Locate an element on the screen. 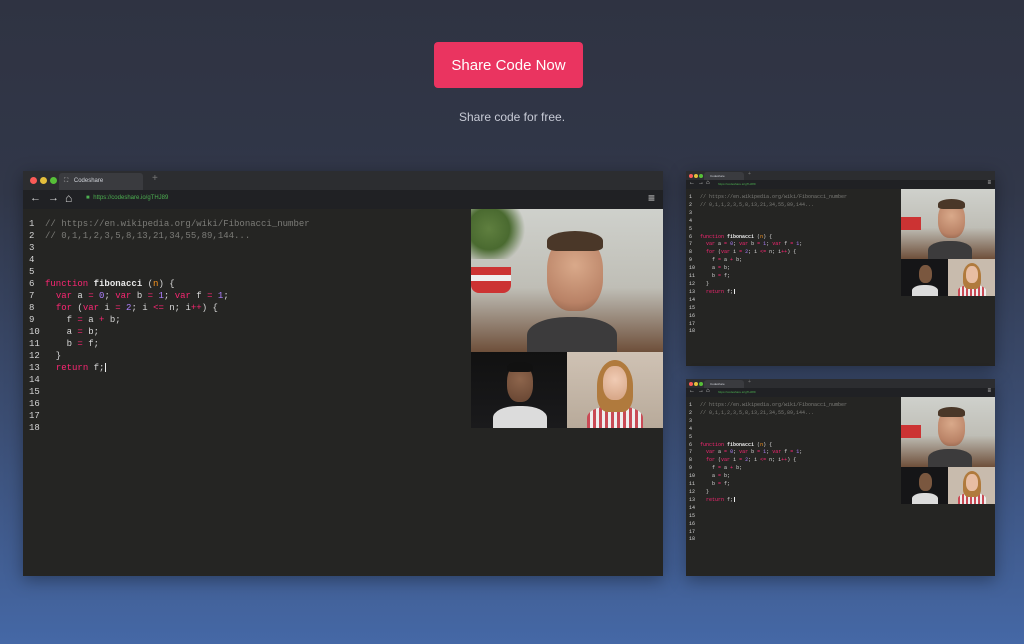 The width and height of the screenshot is (1024, 644). line-number: 8 is located at coordinates (691, 460).